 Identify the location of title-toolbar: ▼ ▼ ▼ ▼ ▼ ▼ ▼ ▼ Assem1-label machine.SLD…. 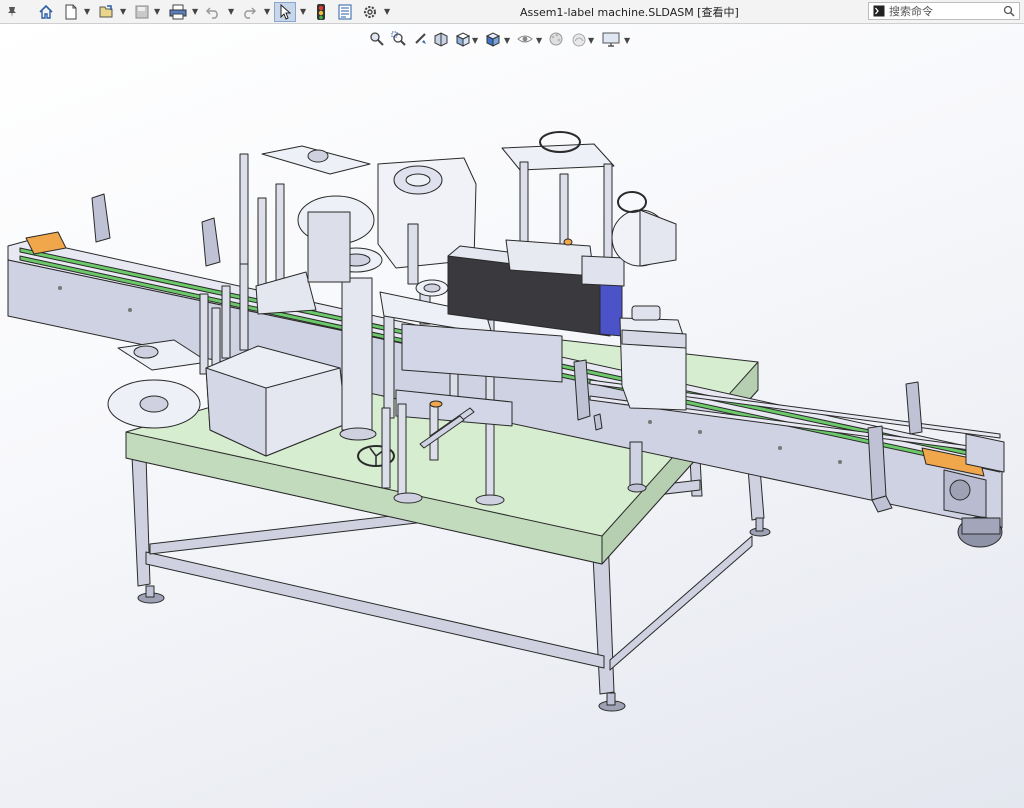
(512, 12).